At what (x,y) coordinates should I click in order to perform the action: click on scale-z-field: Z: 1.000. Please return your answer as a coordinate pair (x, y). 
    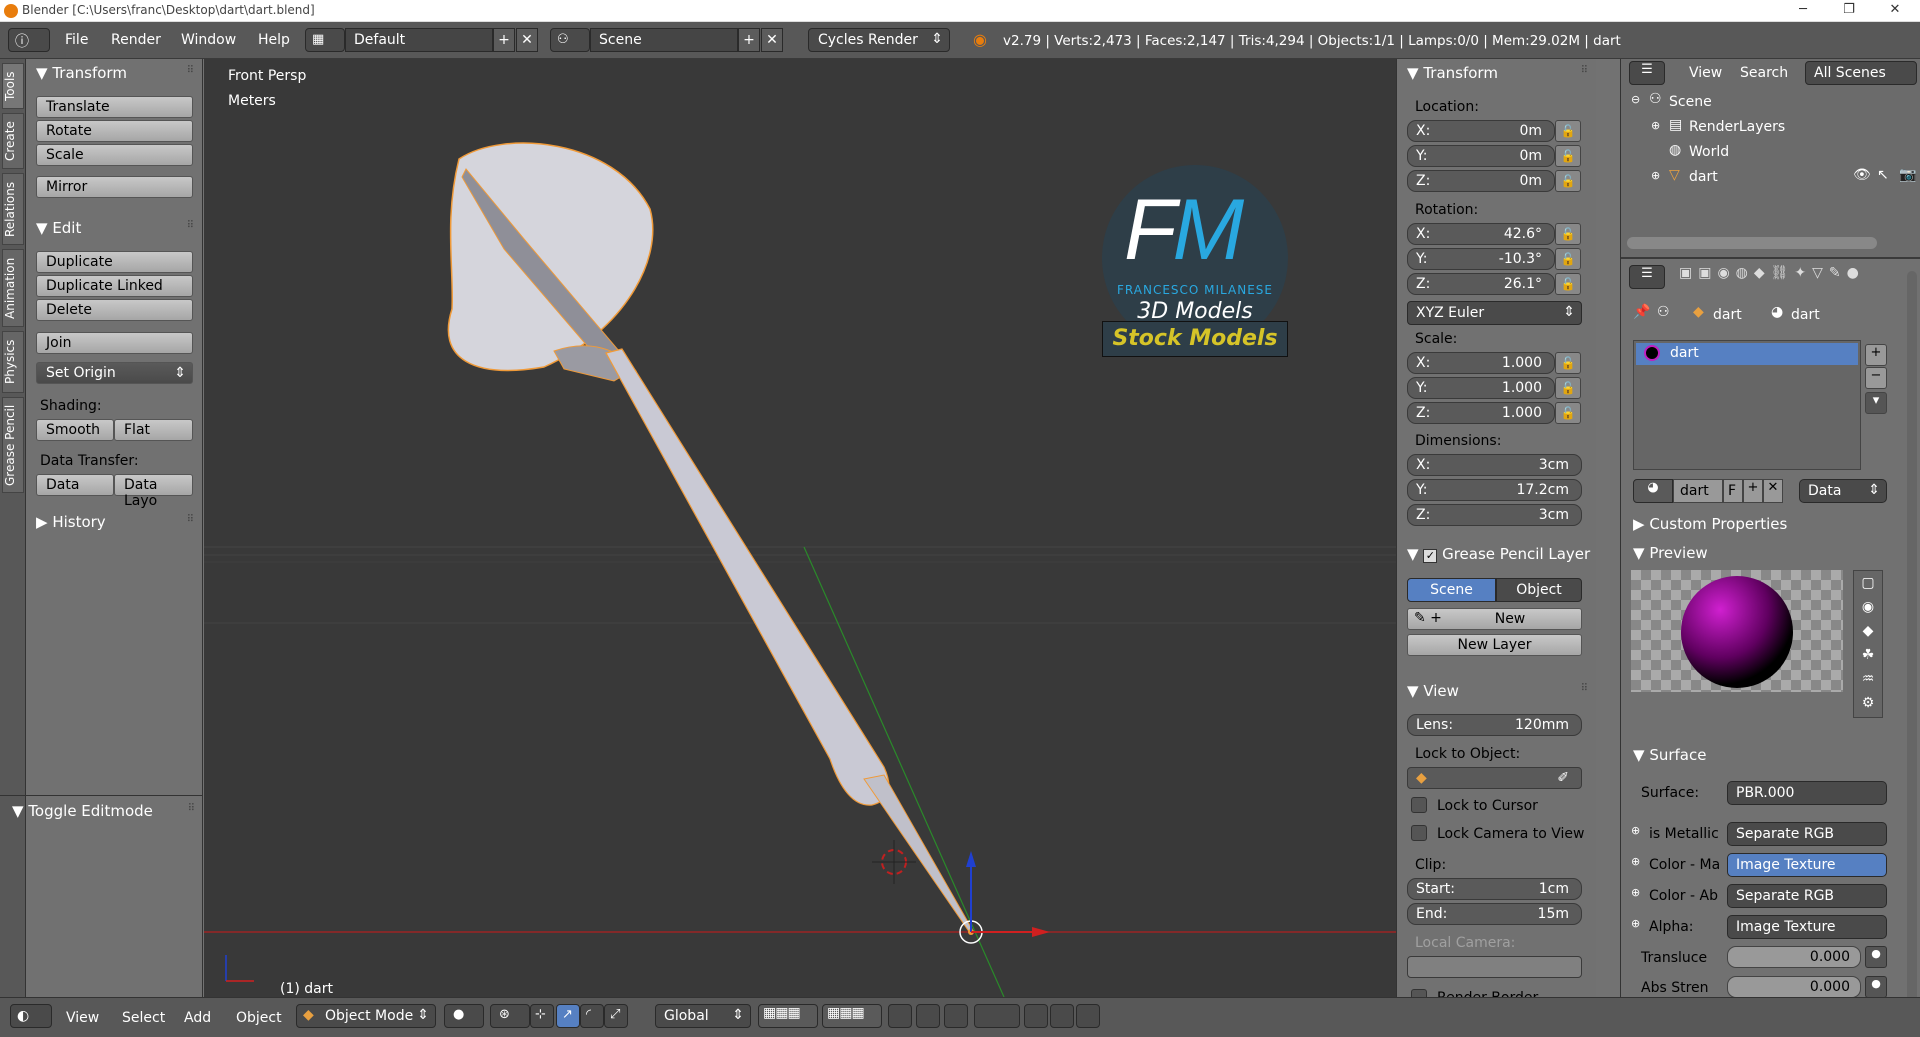
    Looking at the image, I should click on (1481, 413).